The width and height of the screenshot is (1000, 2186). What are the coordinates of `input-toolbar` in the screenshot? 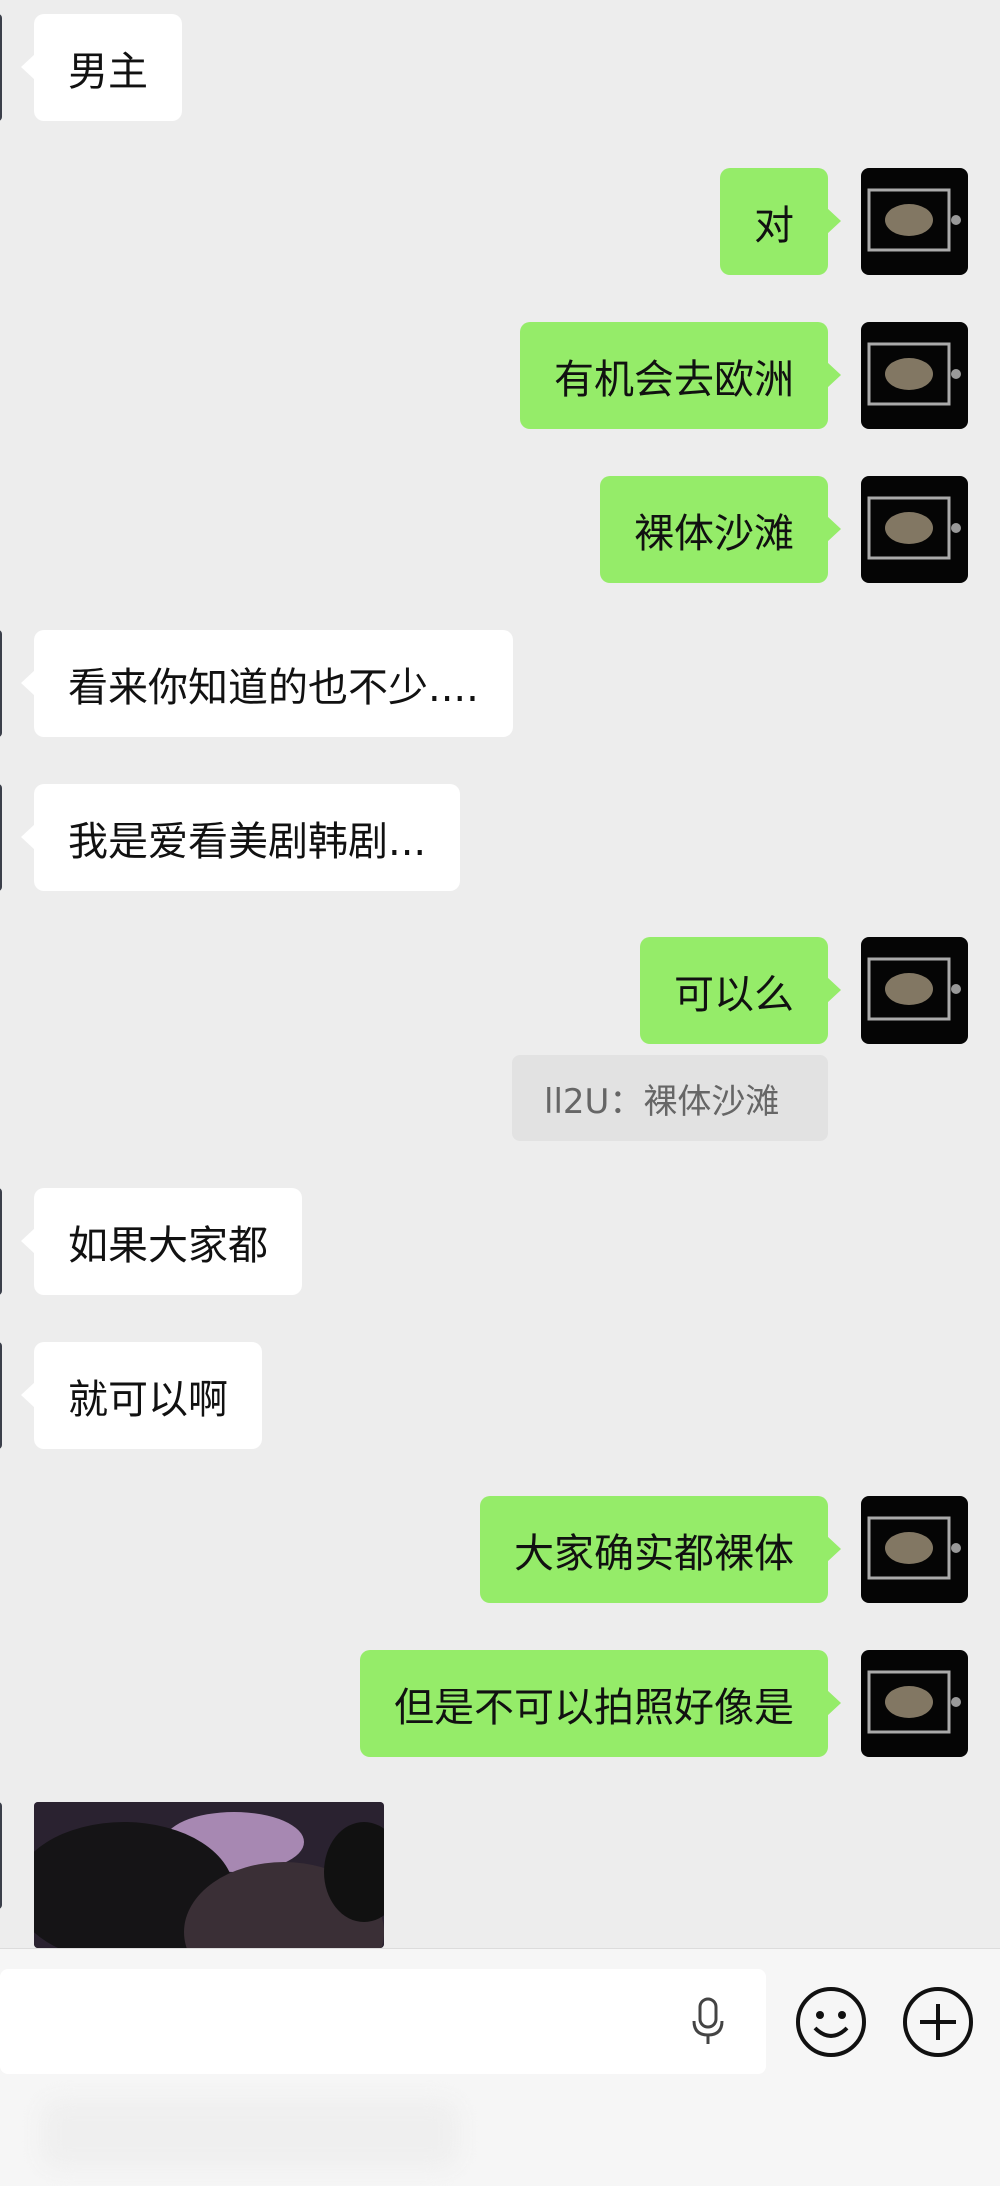 It's located at (500, 2067).